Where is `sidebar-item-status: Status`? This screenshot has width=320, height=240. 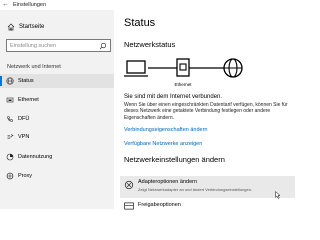
sidebar-item-status: Status is located at coordinates (57, 81).